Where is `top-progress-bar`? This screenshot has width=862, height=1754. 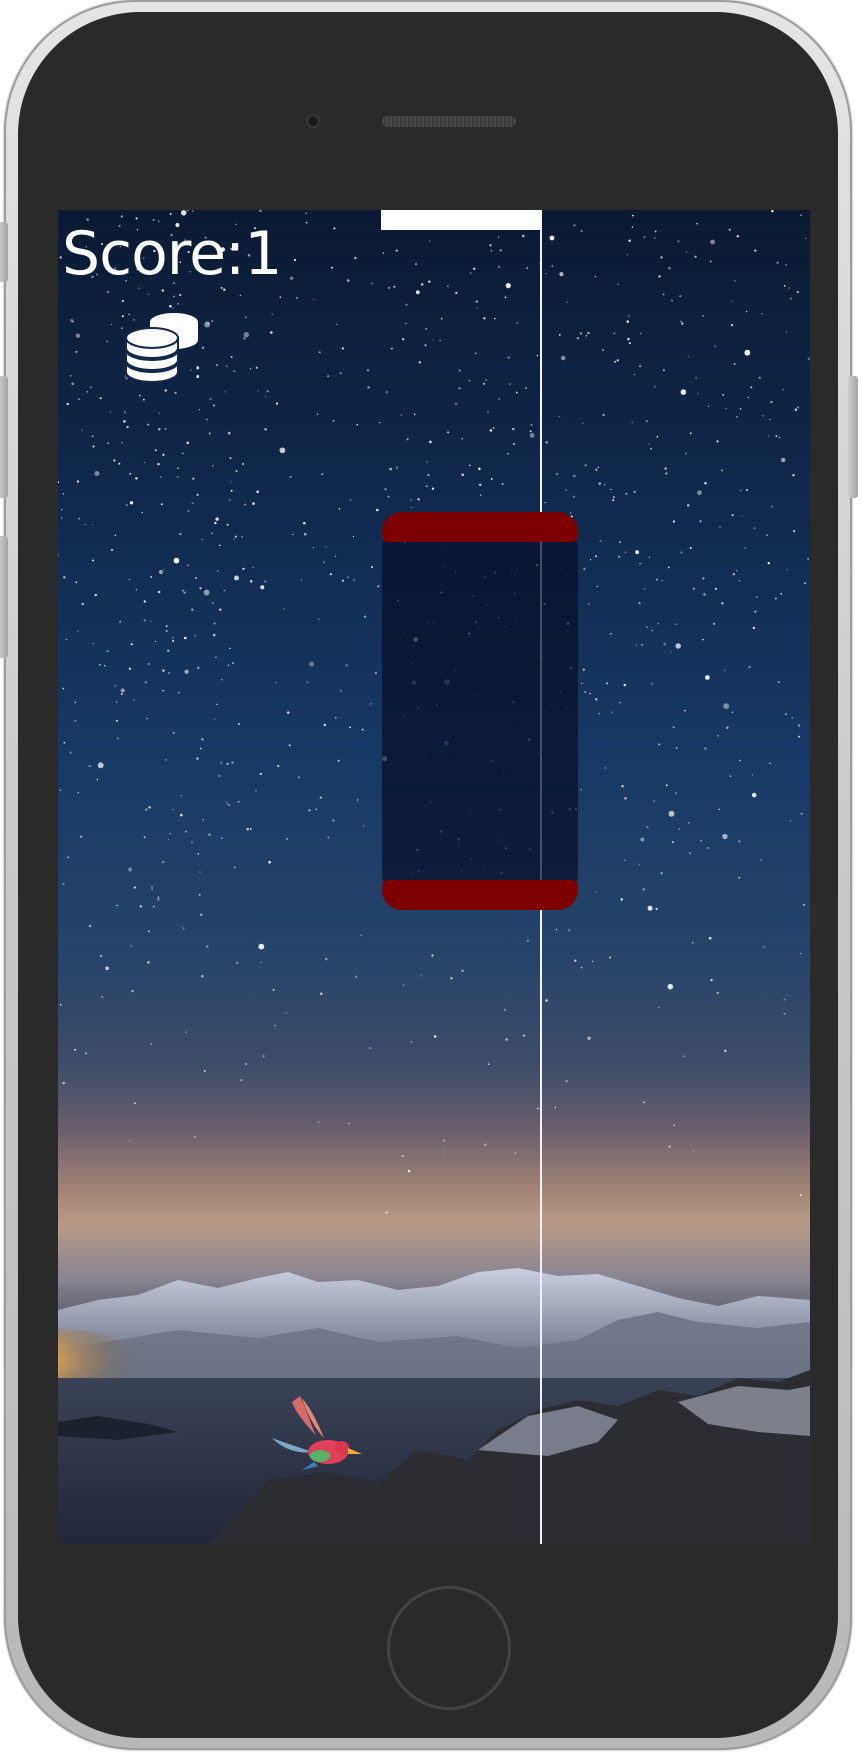
top-progress-bar is located at coordinates (461, 220).